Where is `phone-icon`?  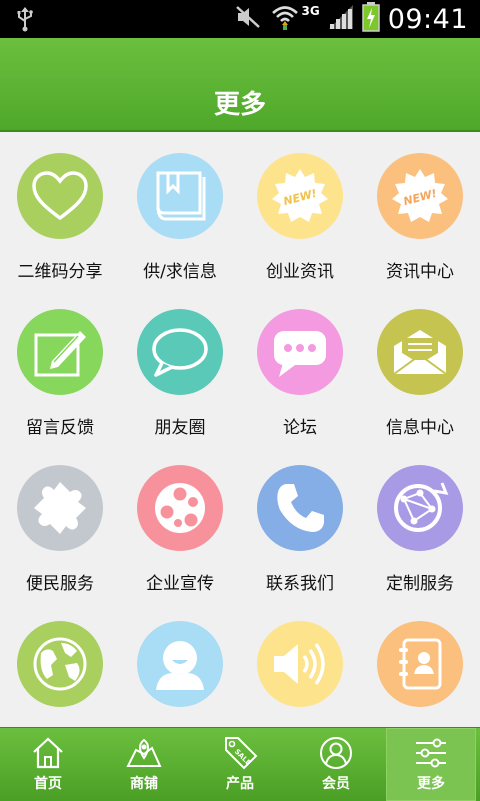
phone-icon is located at coordinates (300, 508).